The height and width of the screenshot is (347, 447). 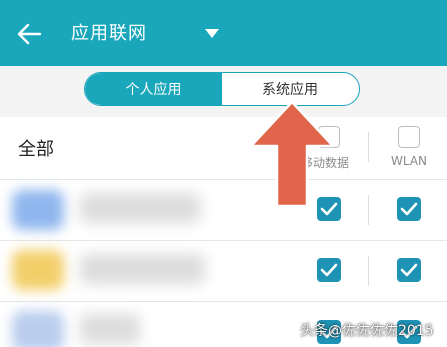 I want to click on watermark: 头条@佐佐佐佐2015, so click(x=367, y=331).